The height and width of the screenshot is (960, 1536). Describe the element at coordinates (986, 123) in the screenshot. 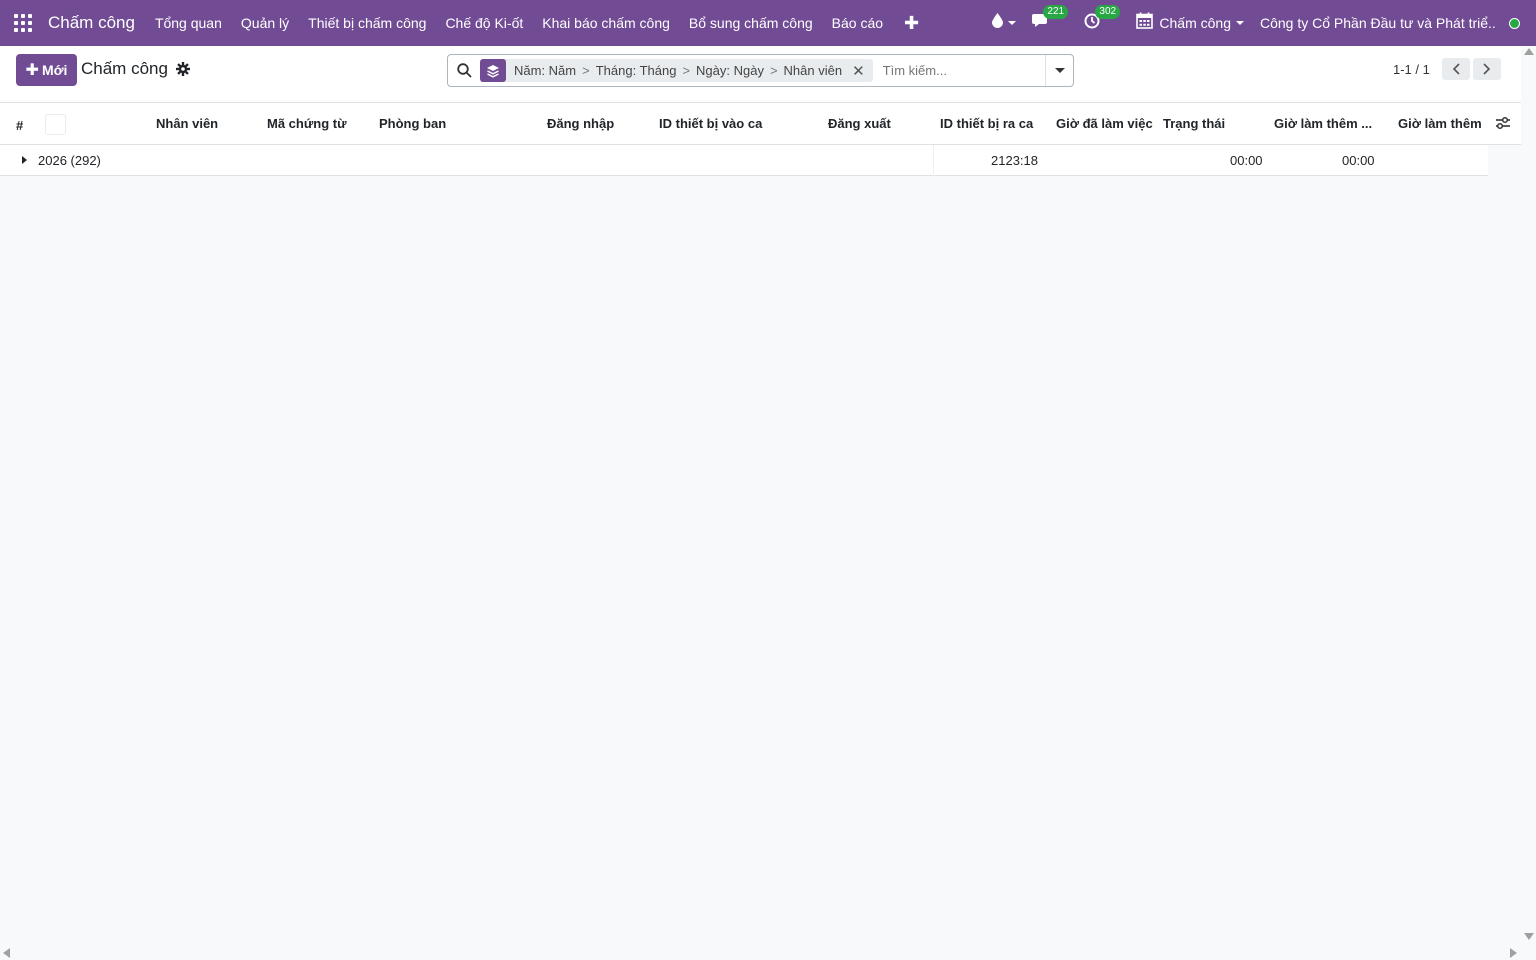

I see `column-header-check-out-device: ID thiết bị ra ca` at that location.